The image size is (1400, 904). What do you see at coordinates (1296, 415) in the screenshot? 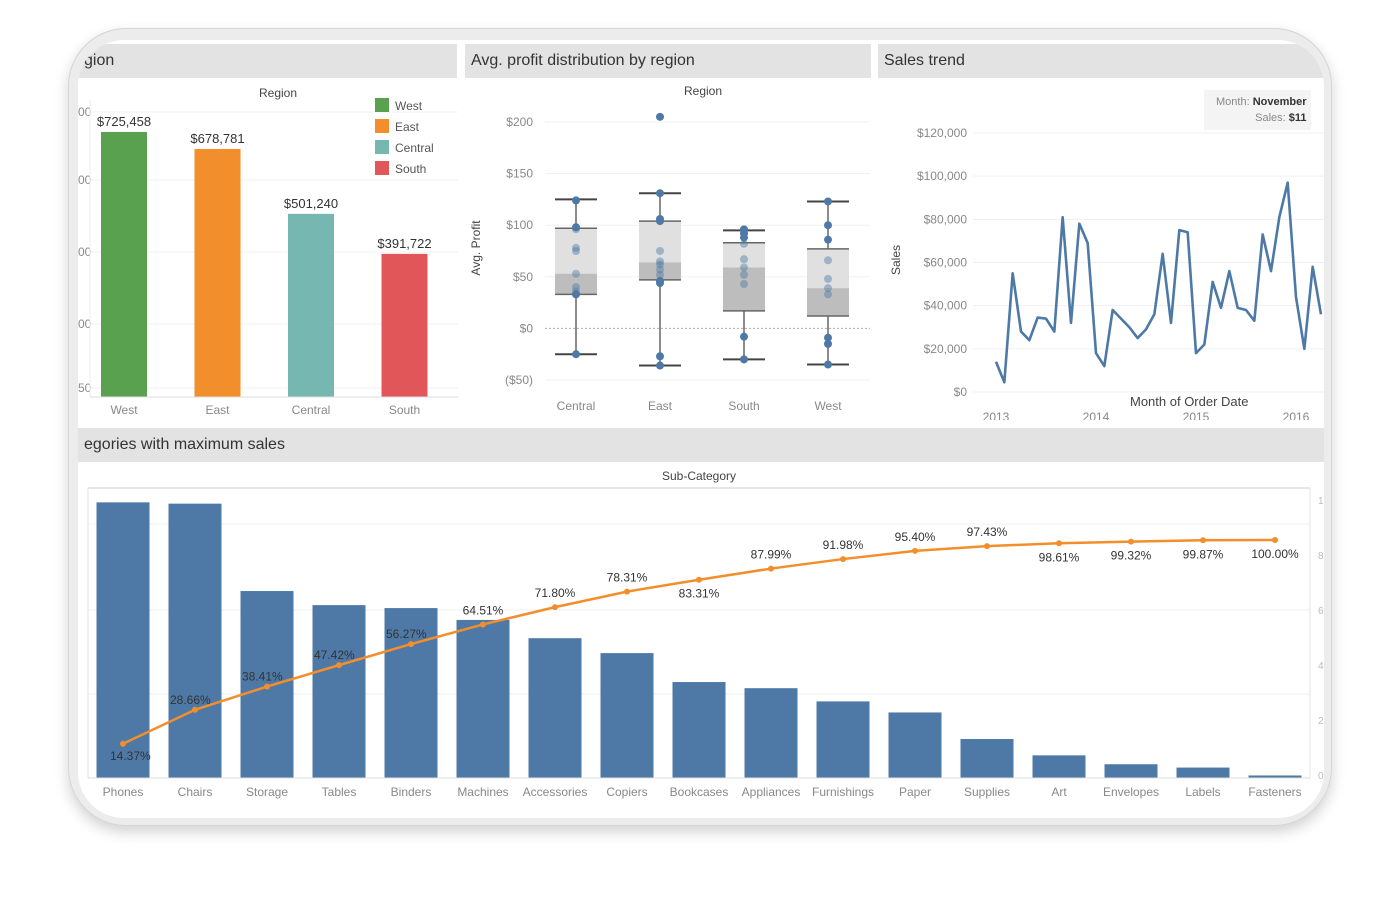
I see `x-tick-label: 2016` at bounding box center [1296, 415].